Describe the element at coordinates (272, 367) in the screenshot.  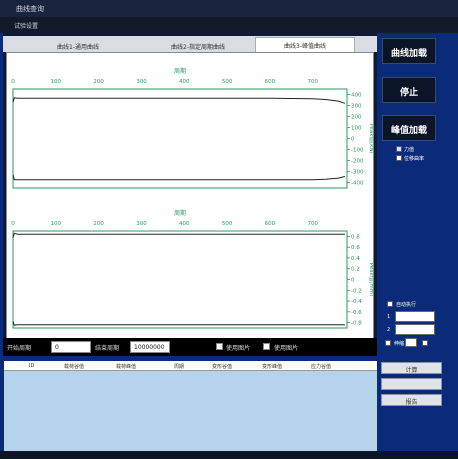
I see `col-deform-peak: 变形峰值` at that location.